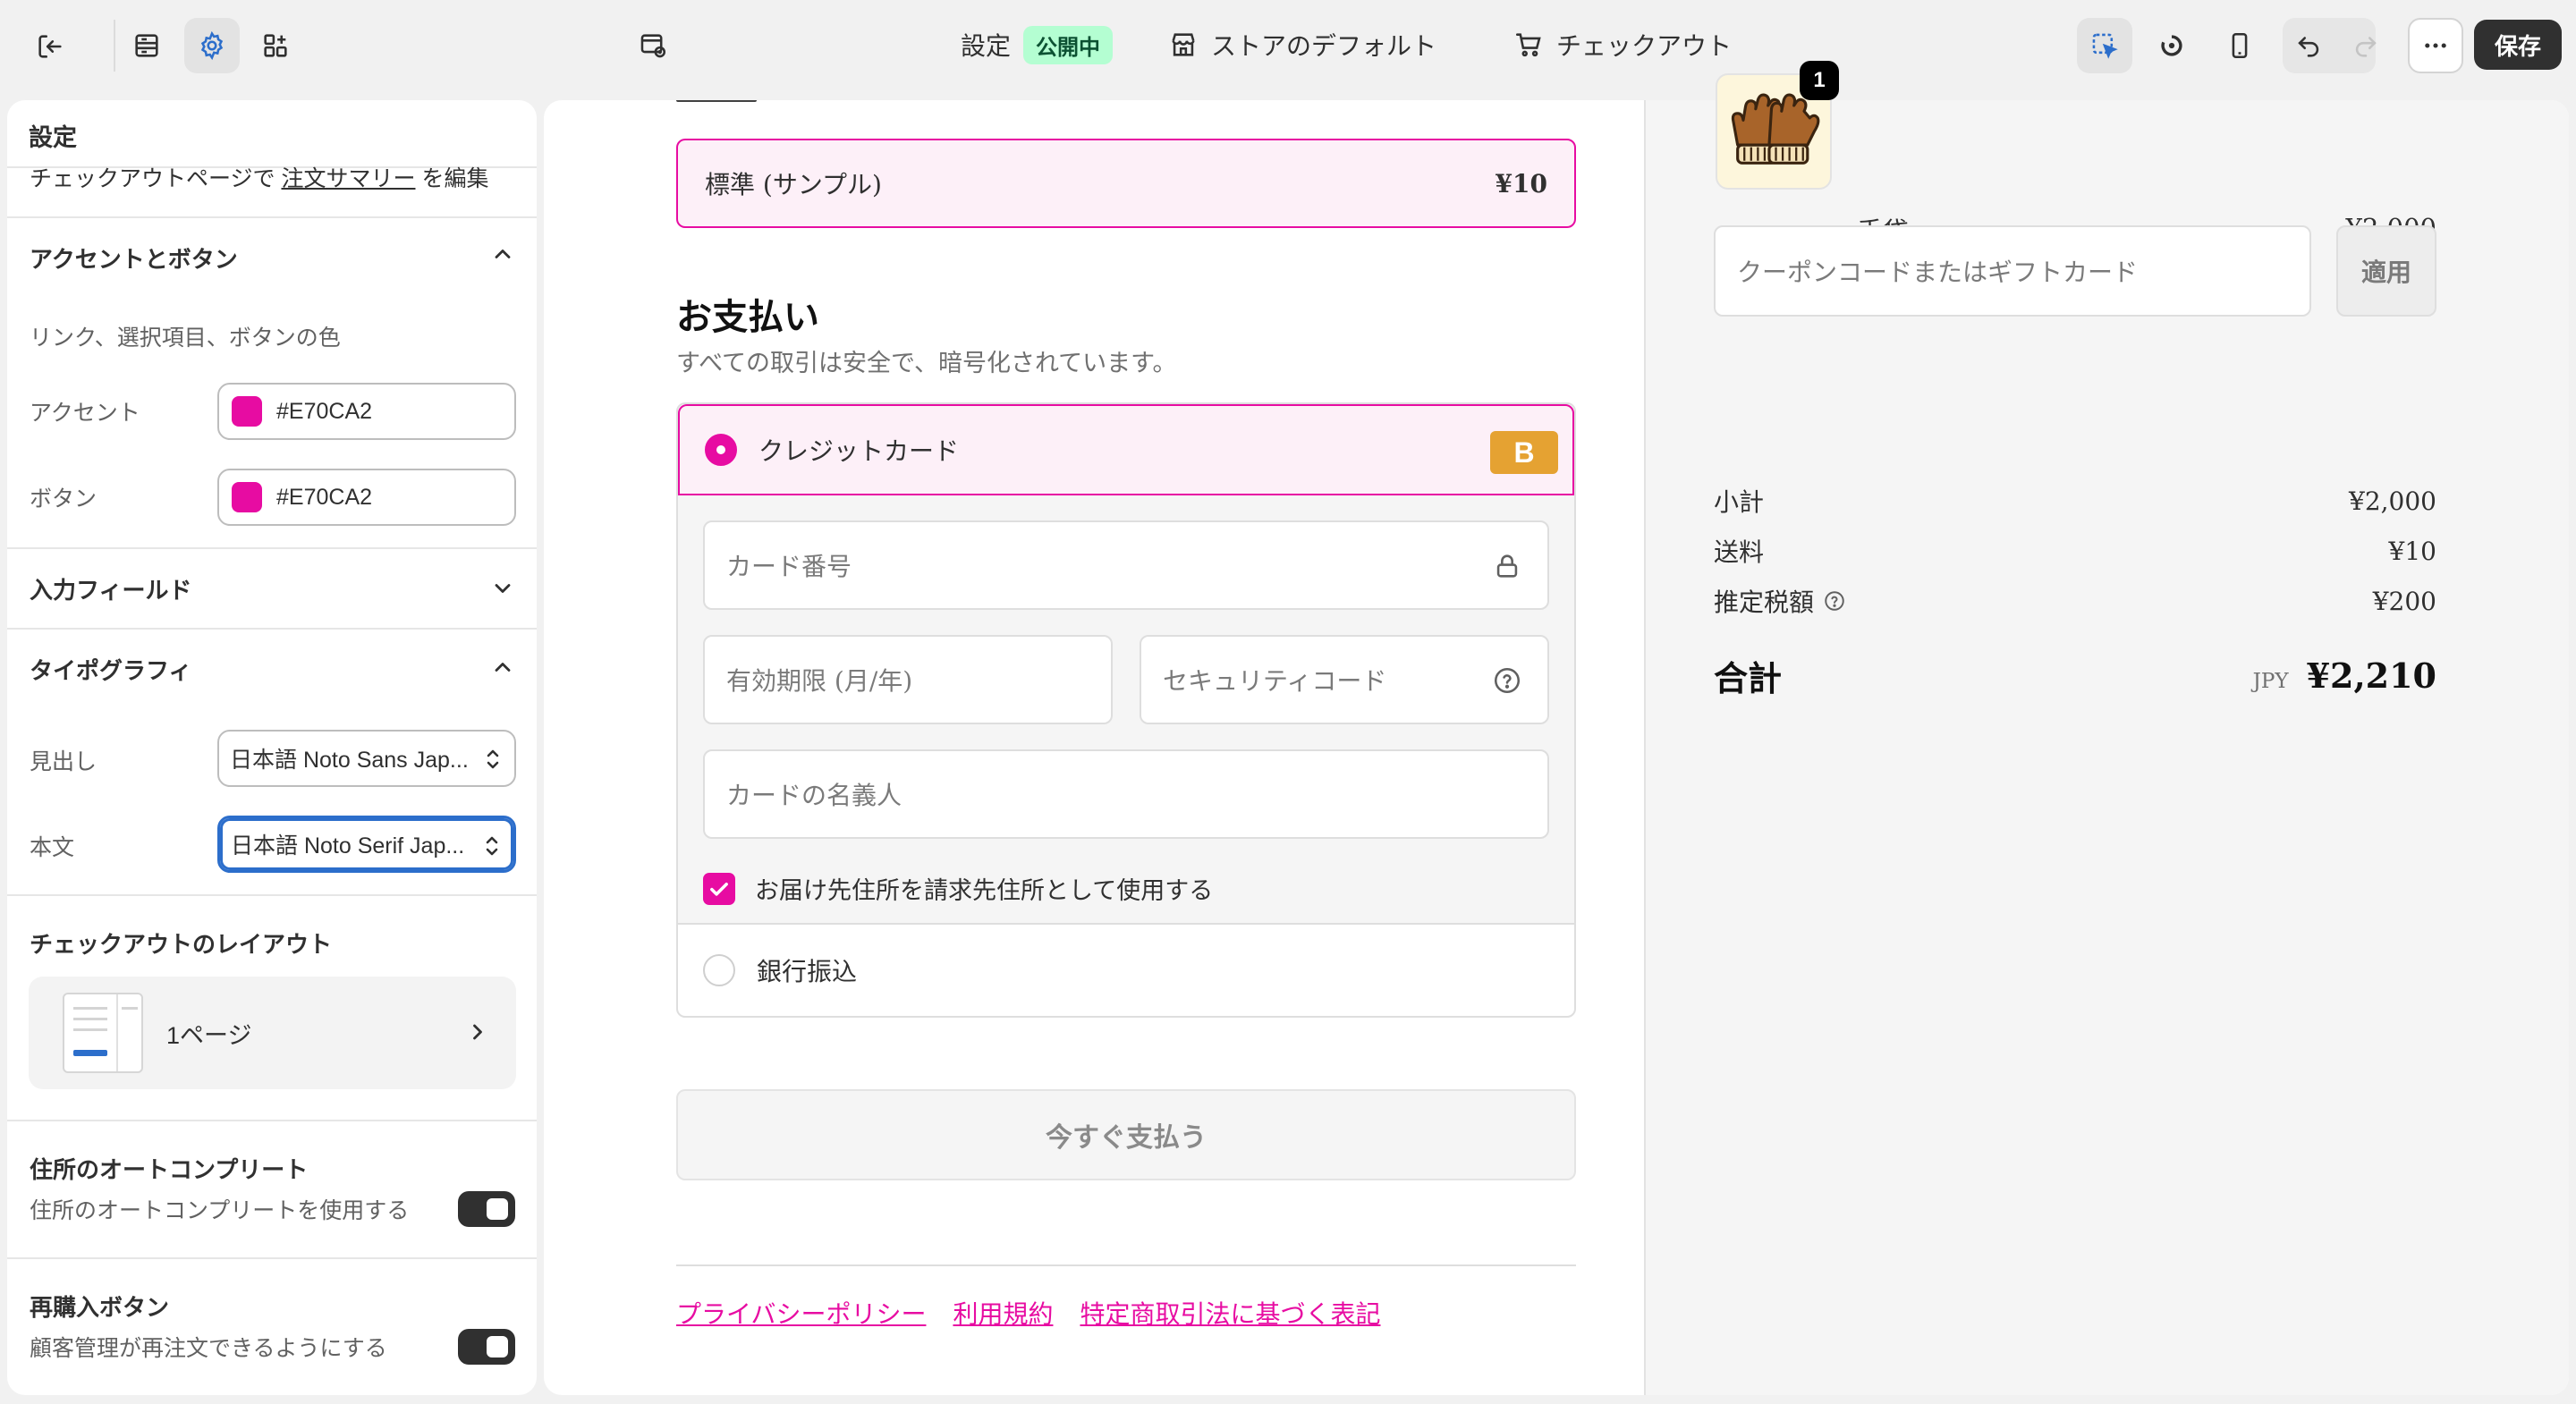  Describe the element at coordinates (502, 589) in the screenshot. I see `chevron-down-icon` at that location.